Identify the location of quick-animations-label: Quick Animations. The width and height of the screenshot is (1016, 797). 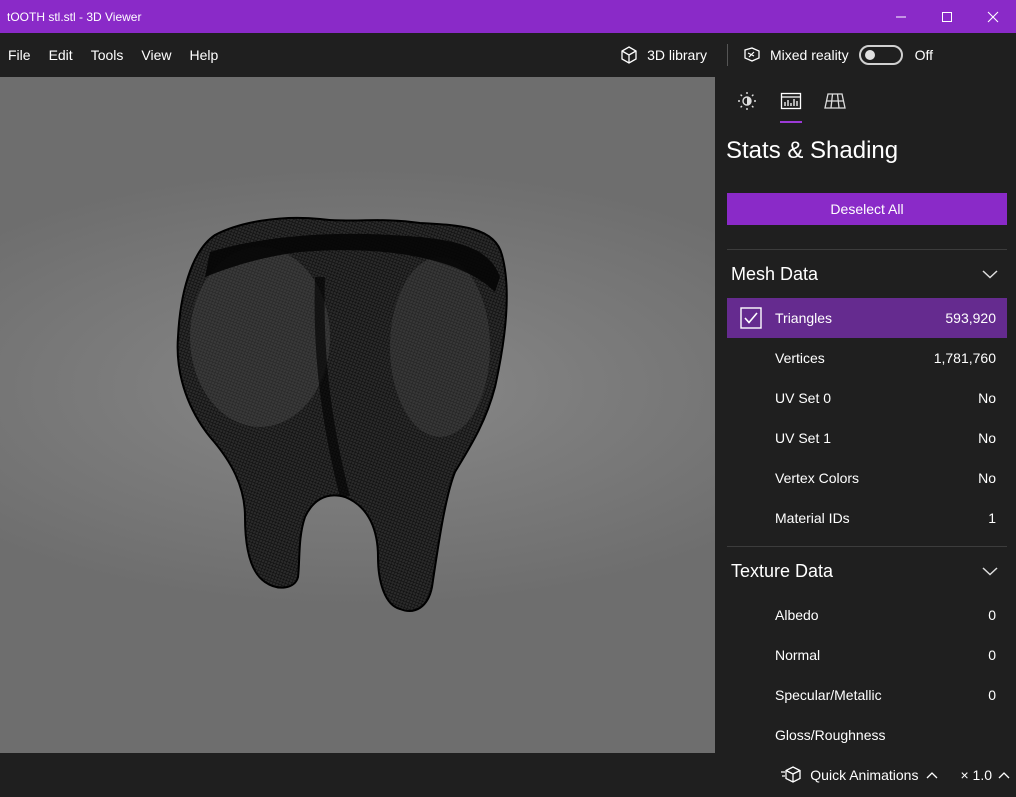
(864, 775).